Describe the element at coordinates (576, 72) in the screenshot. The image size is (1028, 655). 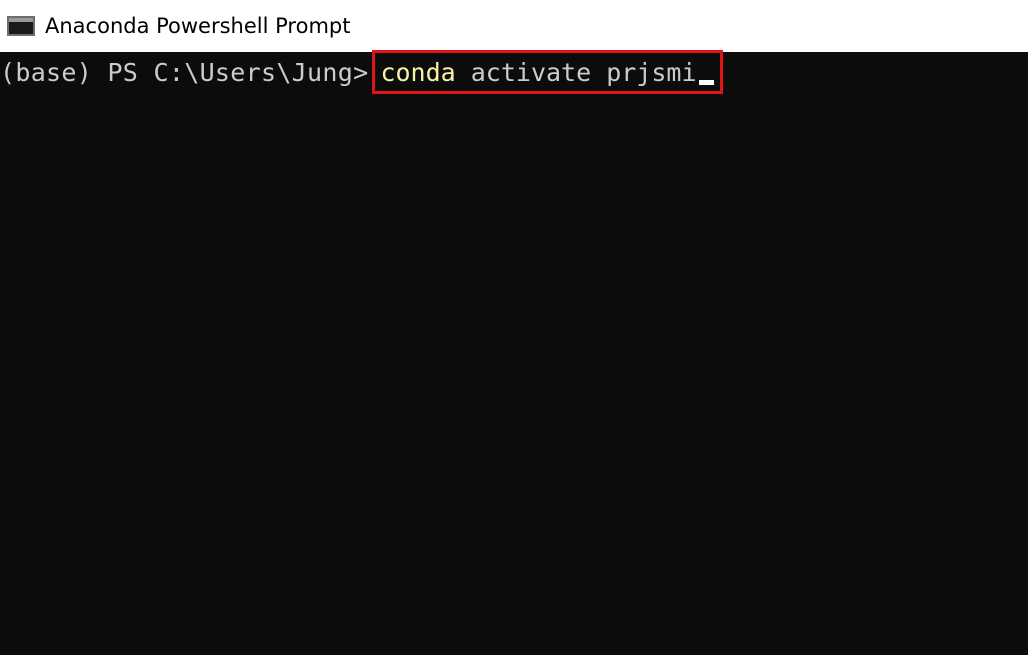
I see `command-arguments: activate prjsmi` at that location.